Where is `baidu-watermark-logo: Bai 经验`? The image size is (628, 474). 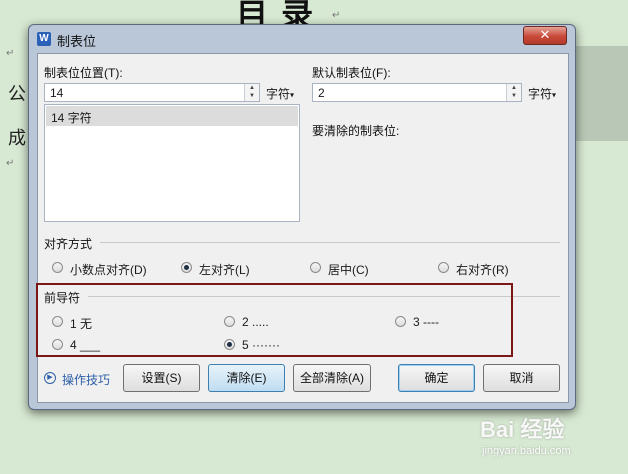
baidu-watermark-logo: Bai 经验 is located at coordinates (522, 429).